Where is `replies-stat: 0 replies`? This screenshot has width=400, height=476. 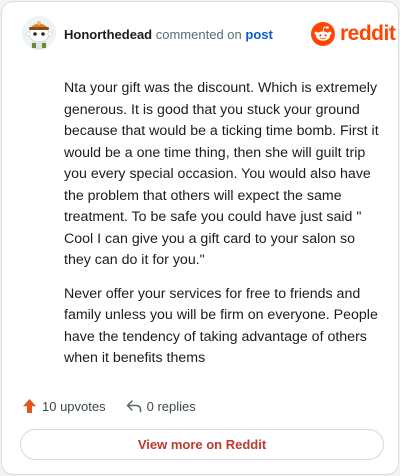
replies-stat: 0 replies is located at coordinates (161, 406).